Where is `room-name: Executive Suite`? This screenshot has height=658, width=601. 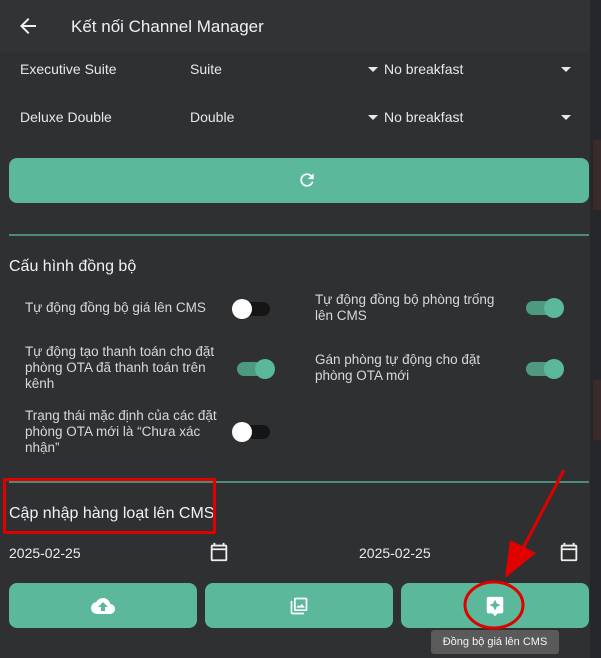
room-name: Executive Suite is located at coordinates (68, 69).